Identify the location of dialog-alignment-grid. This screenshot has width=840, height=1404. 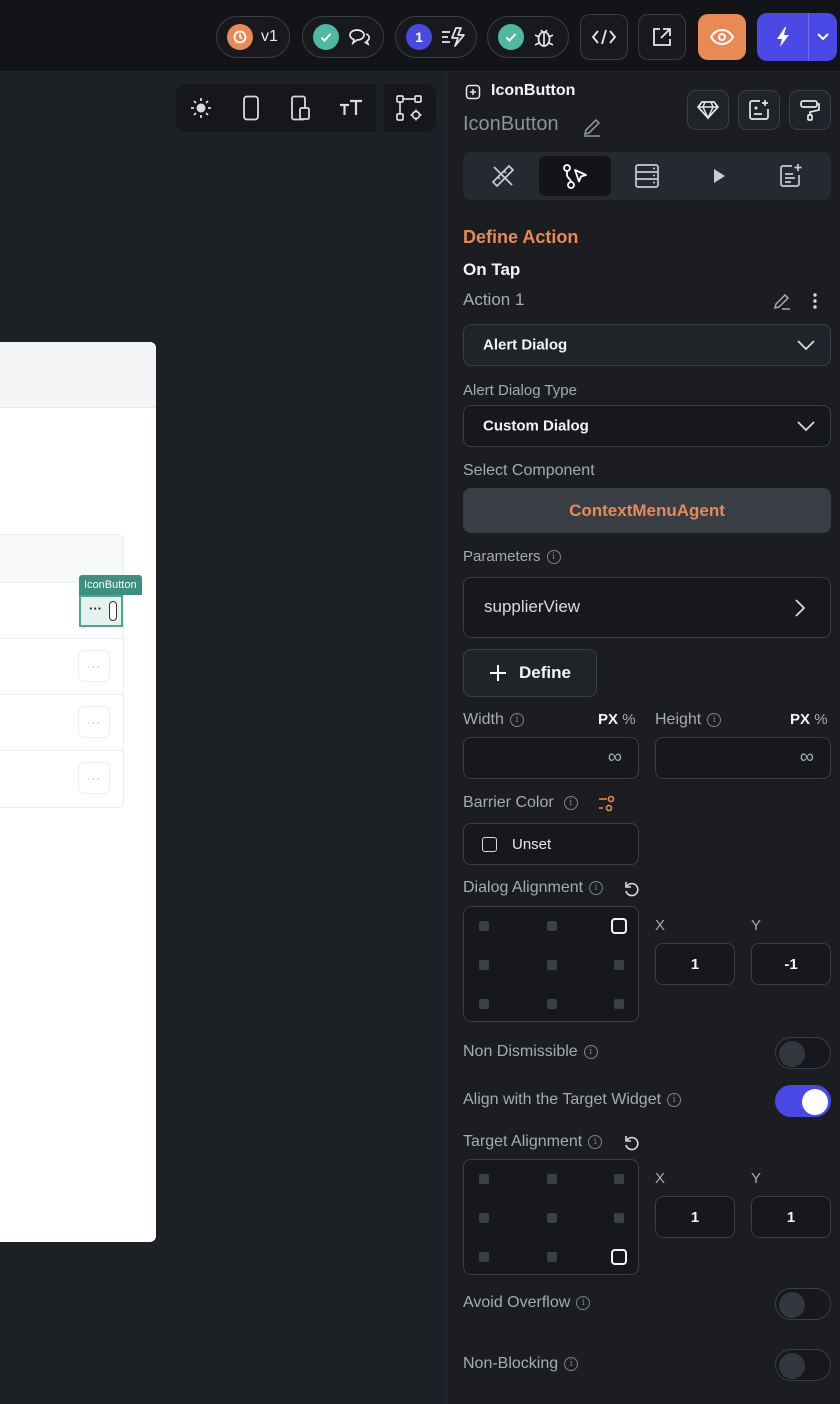
(551, 964).